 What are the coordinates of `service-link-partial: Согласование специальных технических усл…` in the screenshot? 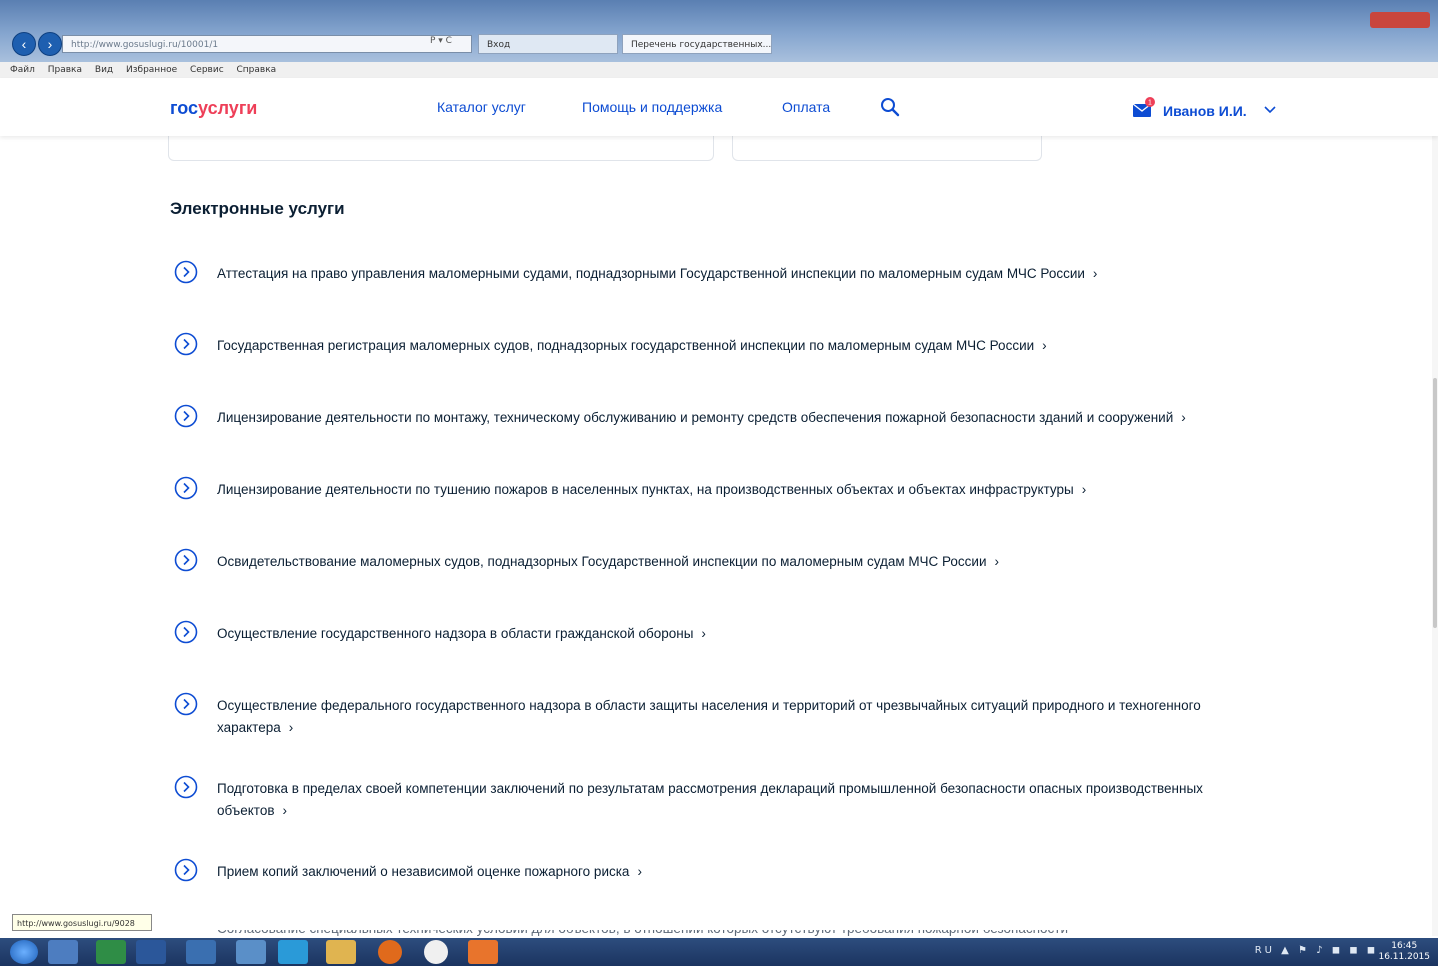 It's located at (704, 934).